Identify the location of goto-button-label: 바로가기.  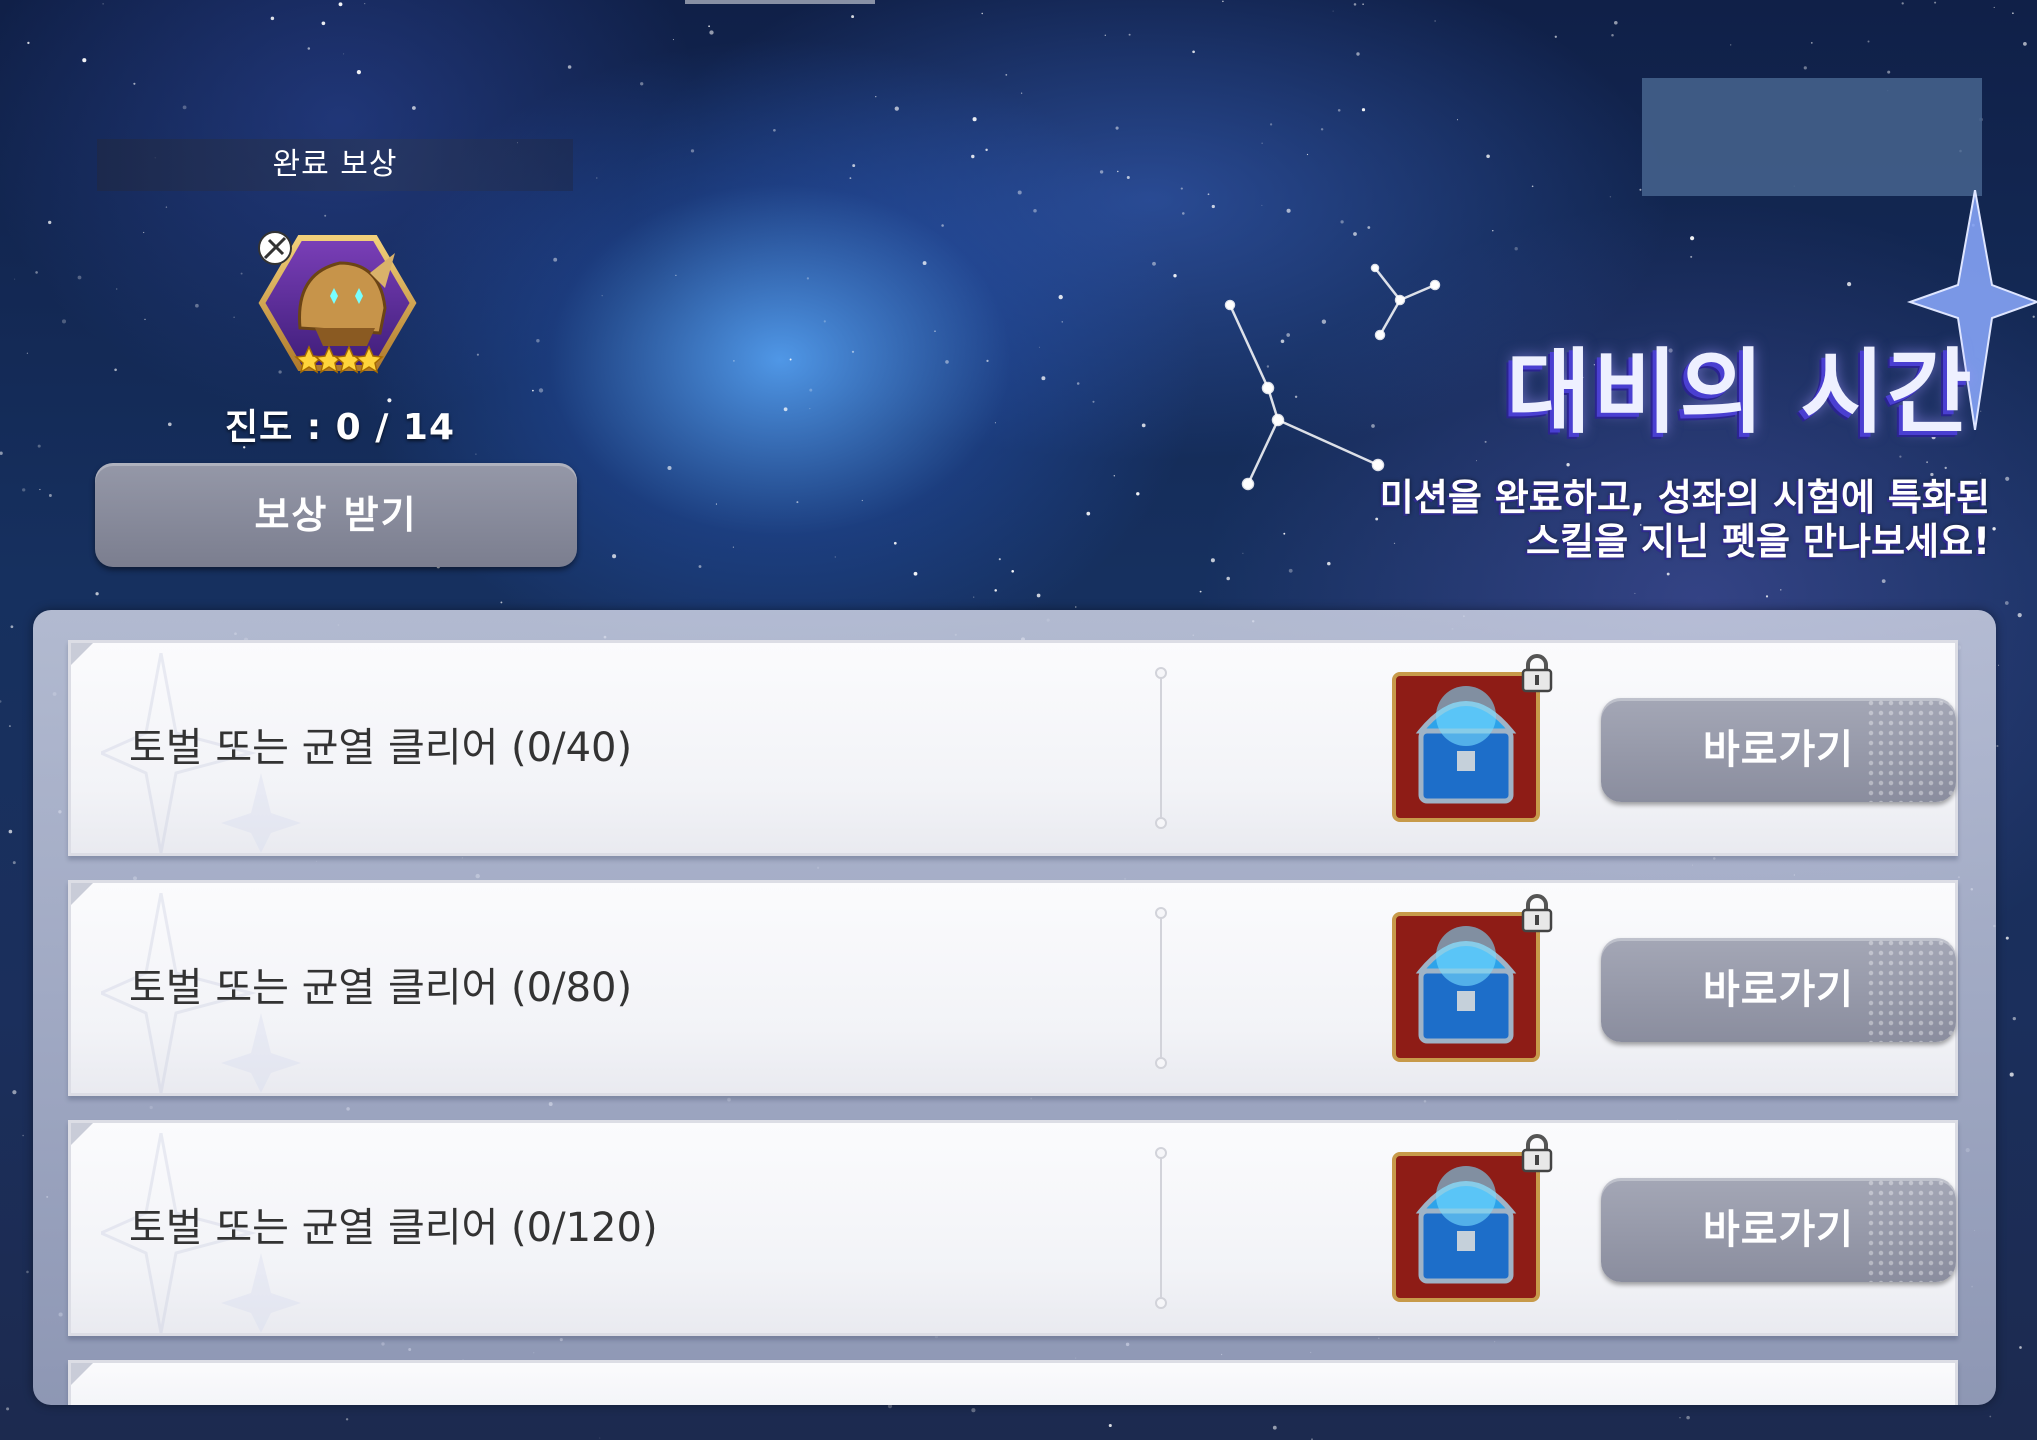
(1778, 1230).